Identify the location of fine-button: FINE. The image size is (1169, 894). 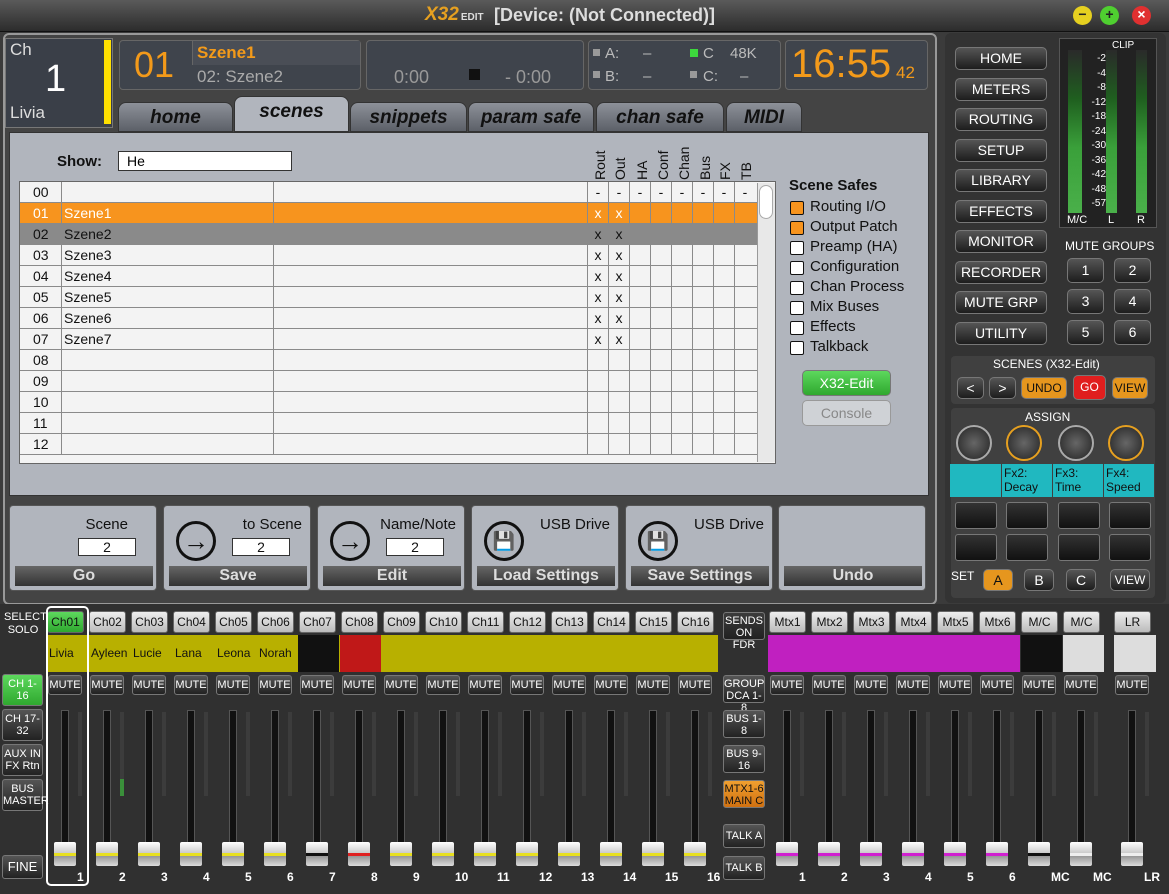
(22, 867).